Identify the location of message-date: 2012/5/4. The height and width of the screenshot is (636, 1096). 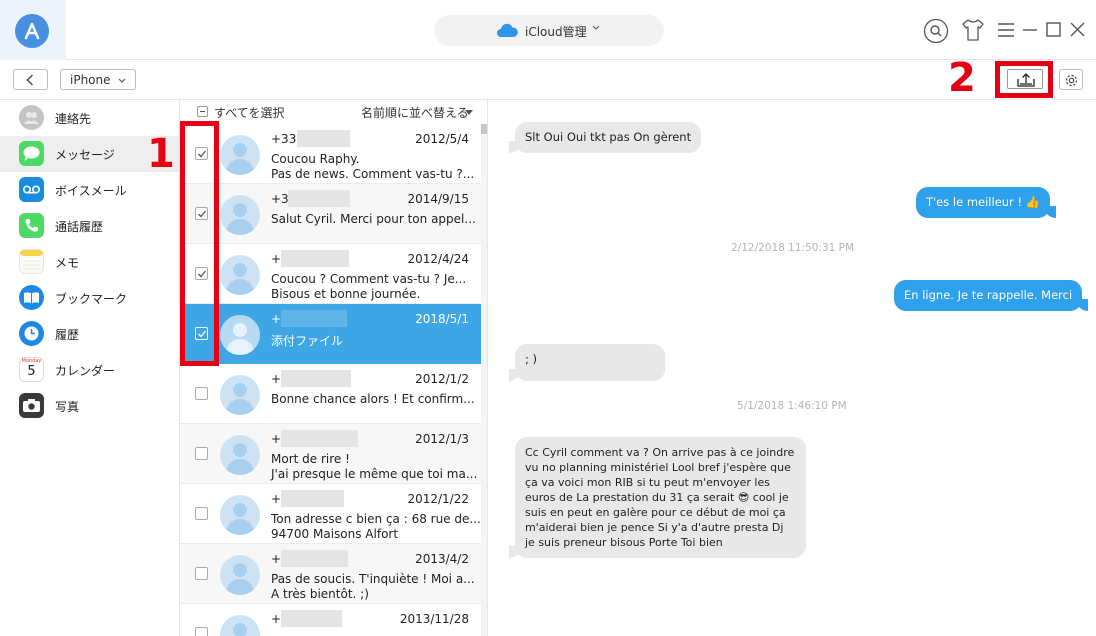
(442, 139).